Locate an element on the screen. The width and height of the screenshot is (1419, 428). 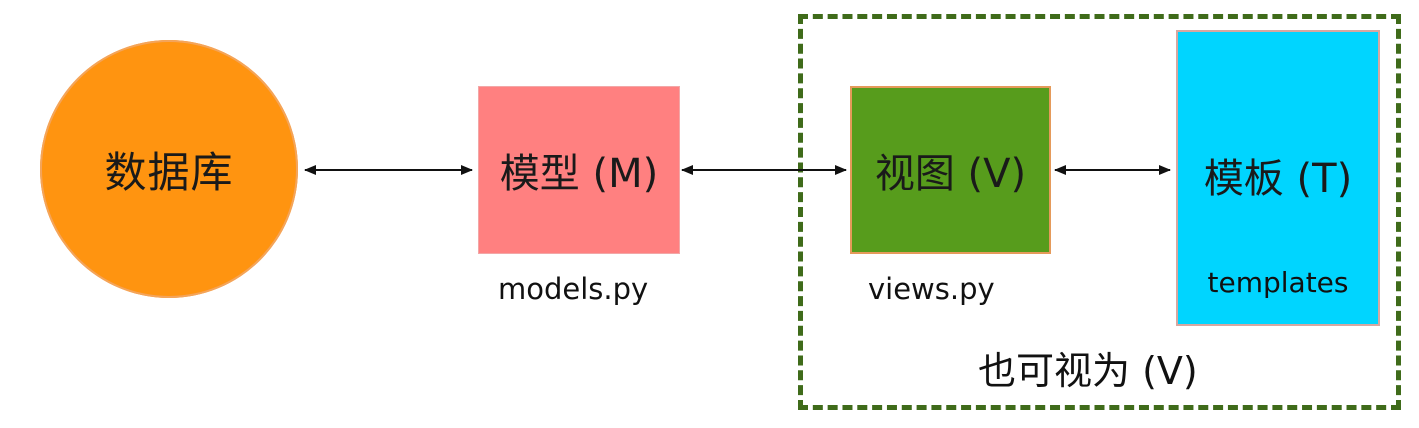
template-node: 模板 (T) templates is located at coordinates (1278, 178).